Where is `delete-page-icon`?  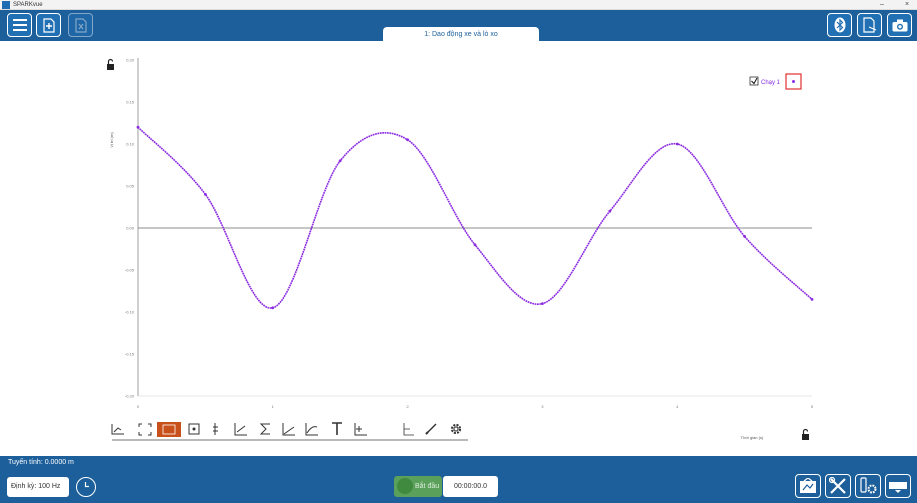
delete-page-icon is located at coordinates (80, 25).